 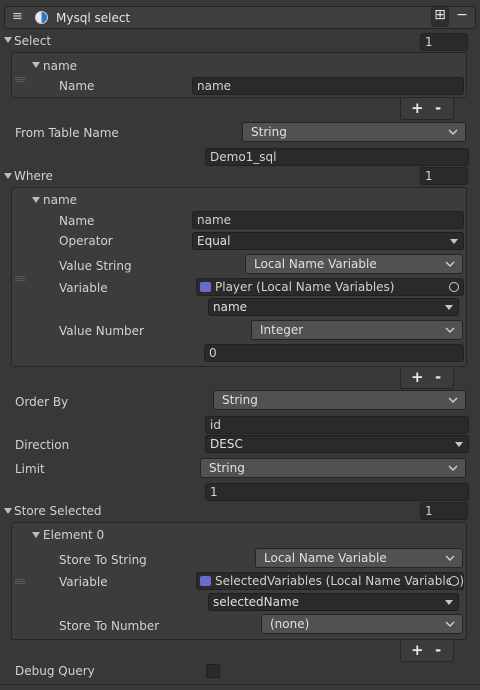 What do you see at coordinates (213, 671) in the screenshot?
I see `debug-query-checkbox` at bounding box center [213, 671].